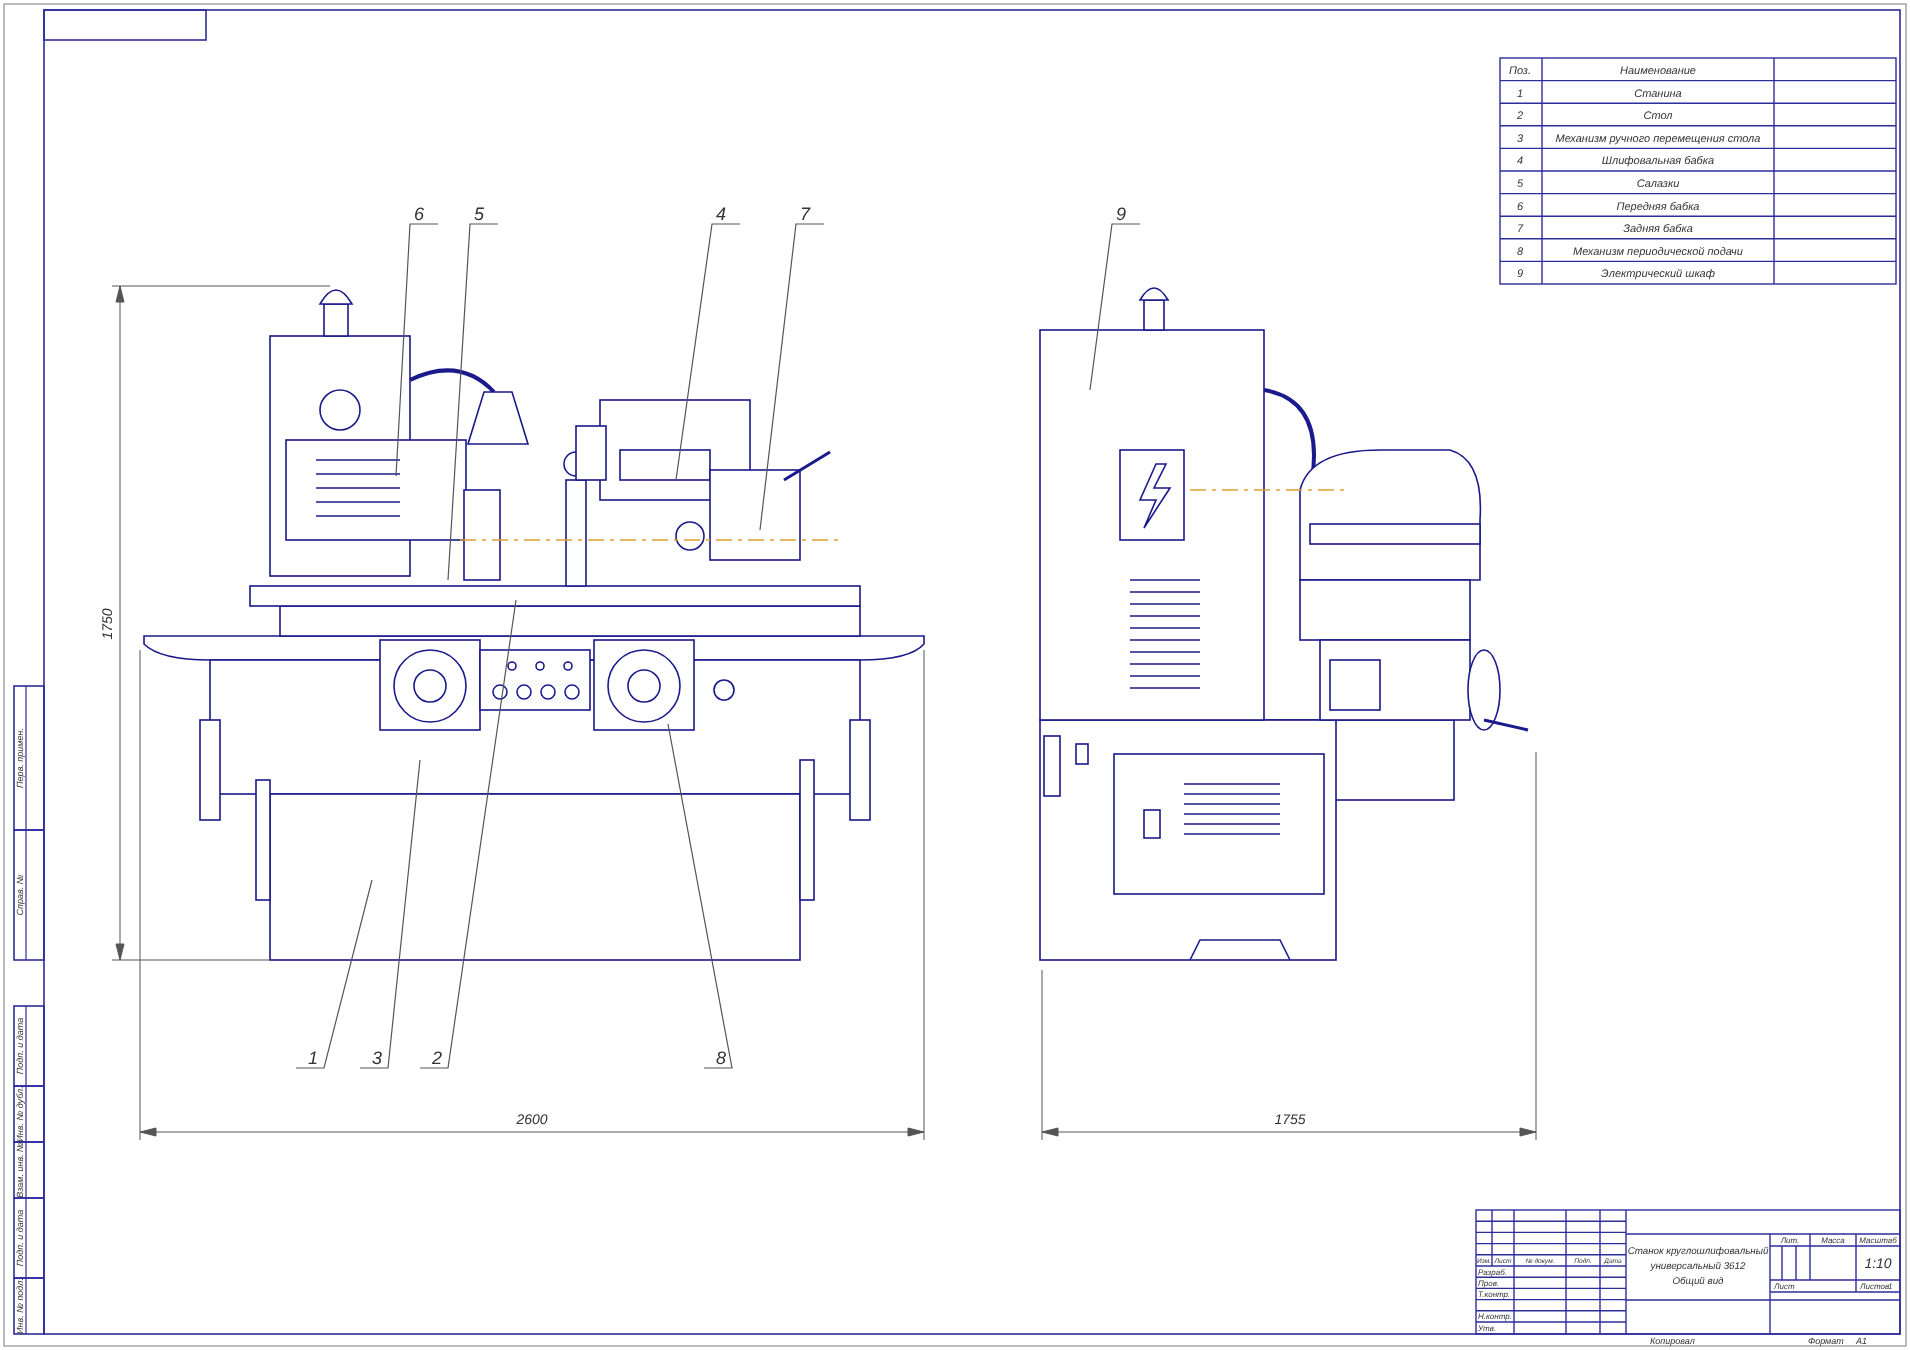  What do you see at coordinates (479, 214) in the screenshot?
I see `callout-number: 5` at bounding box center [479, 214].